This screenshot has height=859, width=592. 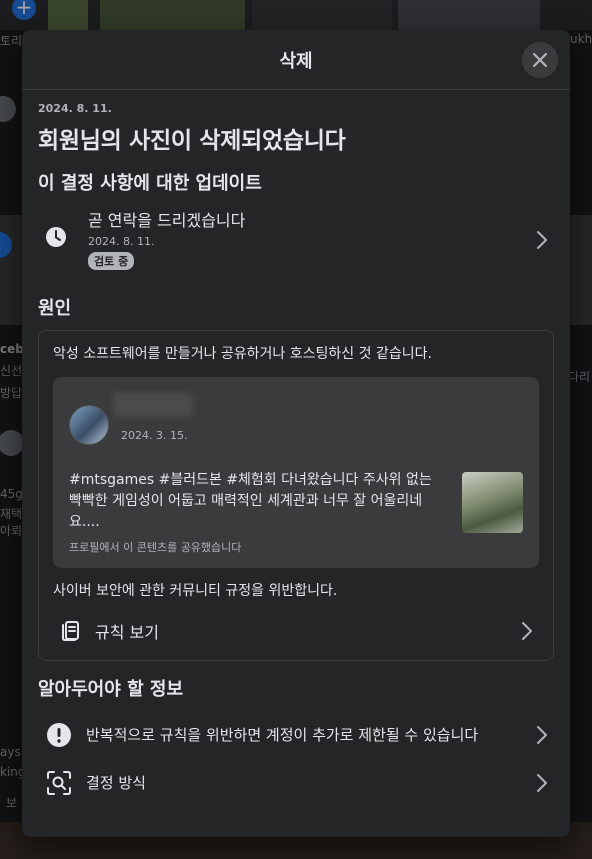 What do you see at coordinates (55, 308) in the screenshot?
I see `reason-section-title: 원인` at bounding box center [55, 308].